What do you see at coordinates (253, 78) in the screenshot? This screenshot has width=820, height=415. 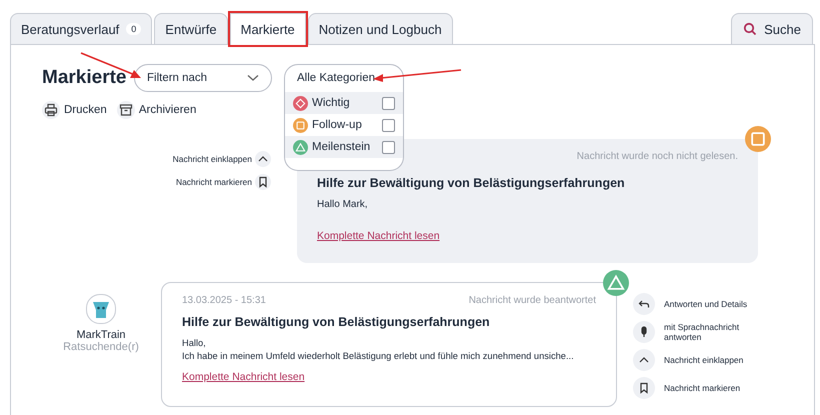 I see `chevron-down-icon` at bounding box center [253, 78].